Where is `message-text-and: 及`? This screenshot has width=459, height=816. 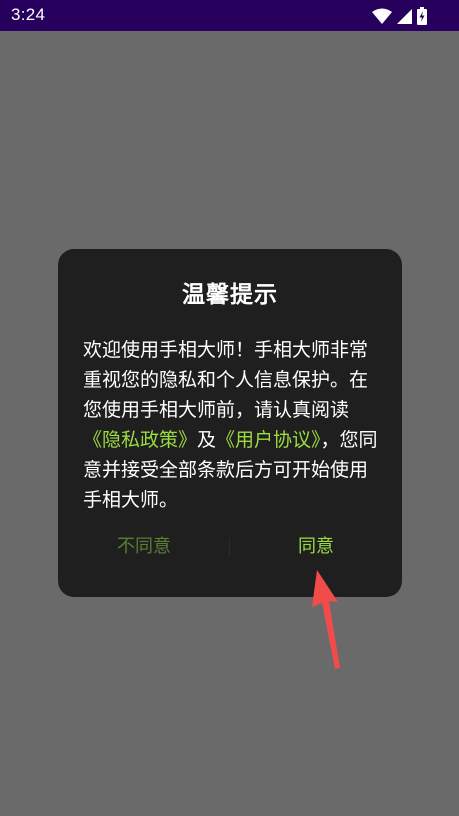 message-text-and: 及 is located at coordinates (207, 440).